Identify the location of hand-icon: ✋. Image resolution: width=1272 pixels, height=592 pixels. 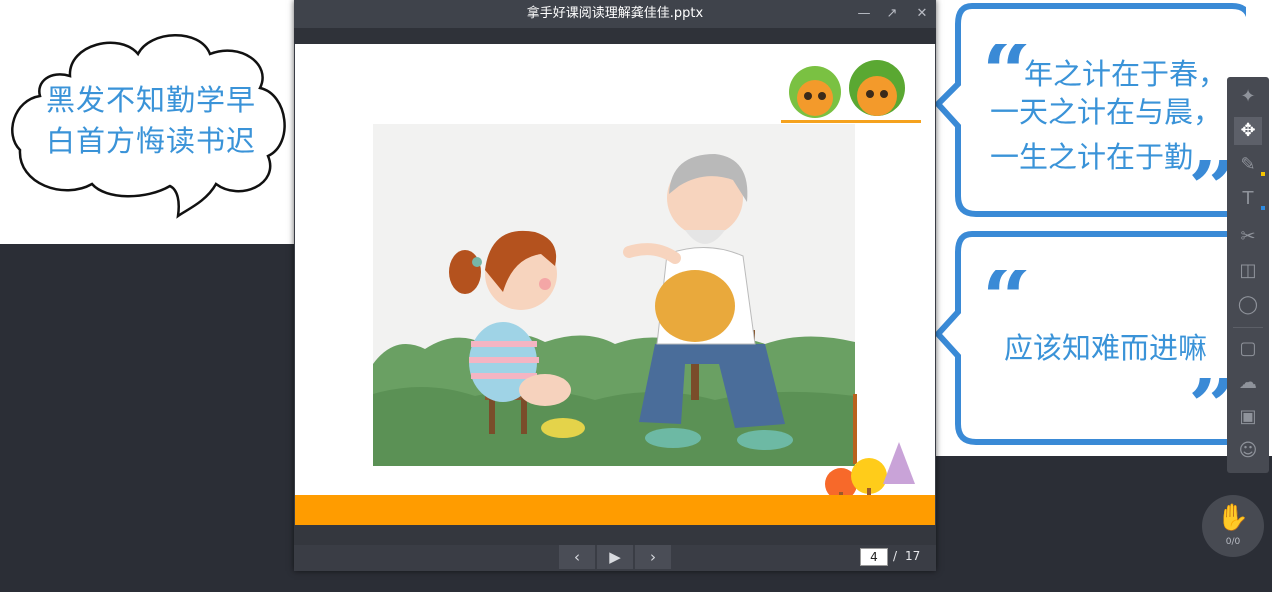
(1233, 518).